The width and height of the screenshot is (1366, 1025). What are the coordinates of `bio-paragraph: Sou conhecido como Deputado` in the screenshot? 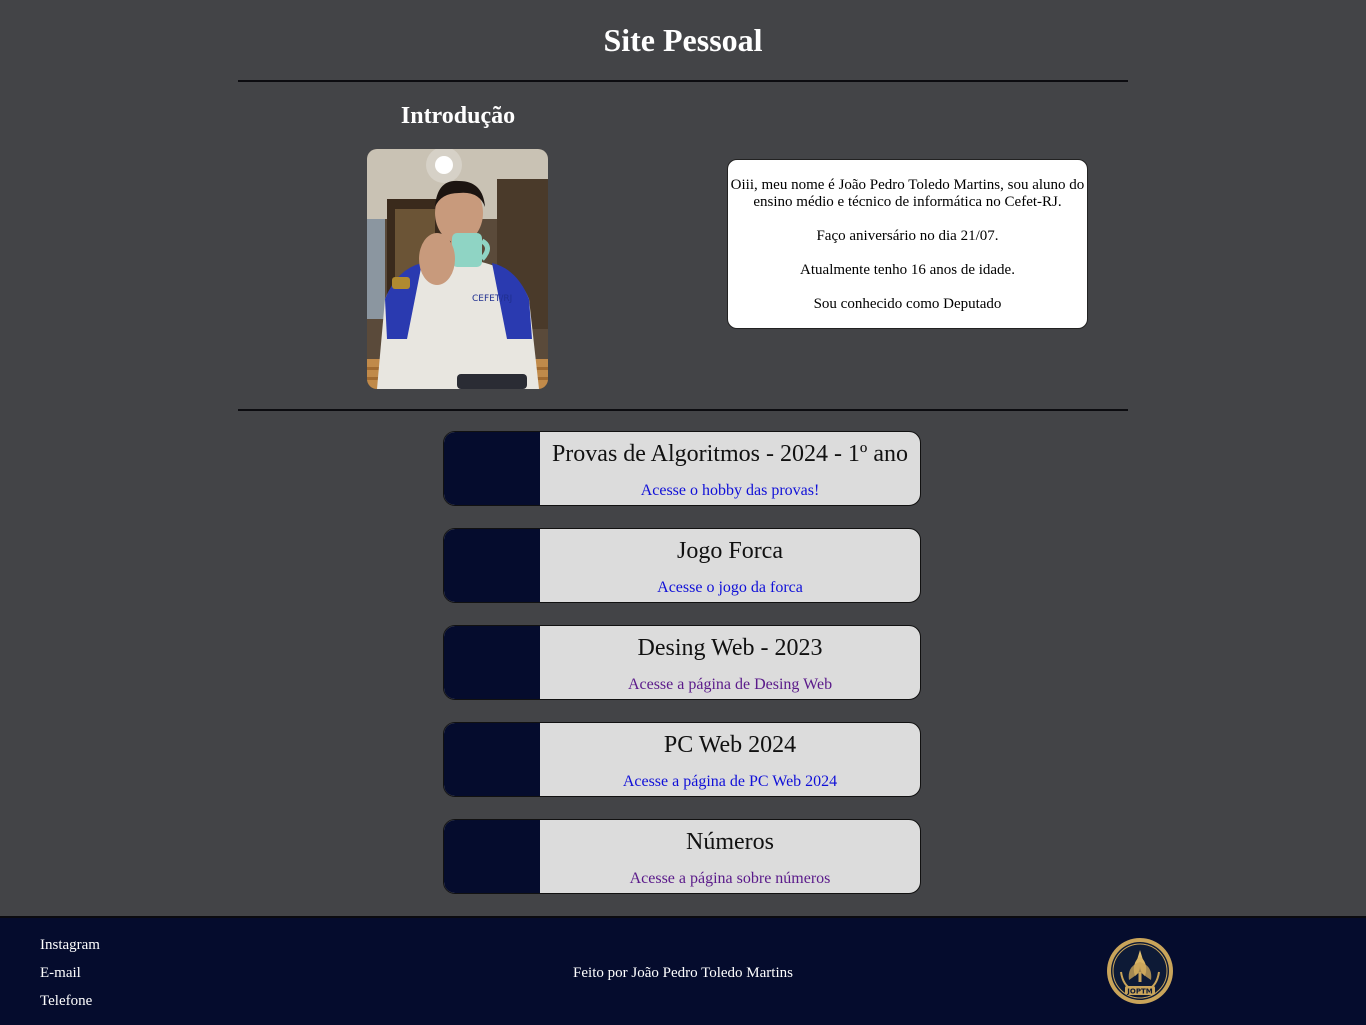 It's located at (907, 304).